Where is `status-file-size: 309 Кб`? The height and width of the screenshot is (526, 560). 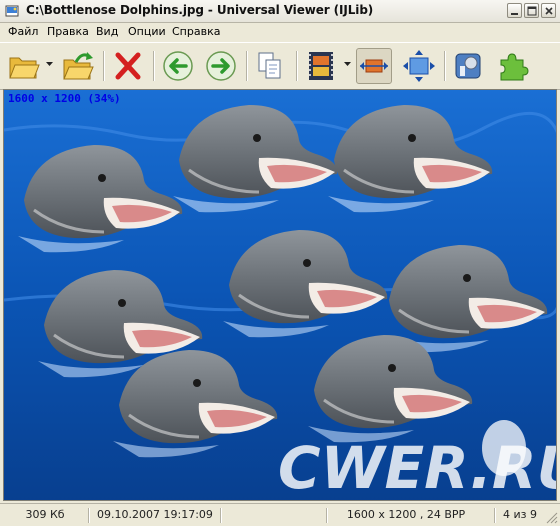 status-file-size: 309 Кб is located at coordinates (45, 514).